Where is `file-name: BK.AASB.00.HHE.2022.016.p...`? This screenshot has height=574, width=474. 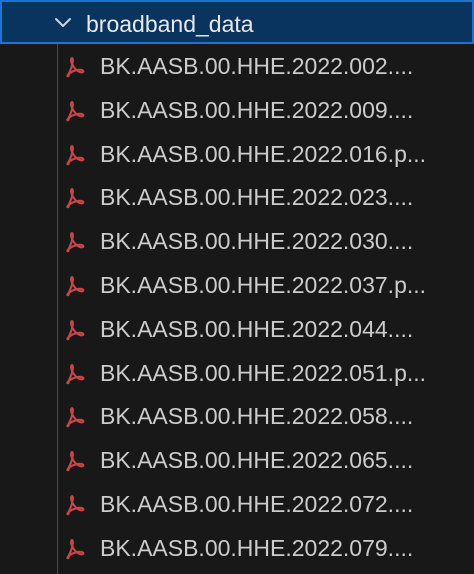 file-name: BK.AASB.00.HHE.2022.016.p... is located at coordinates (263, 153).